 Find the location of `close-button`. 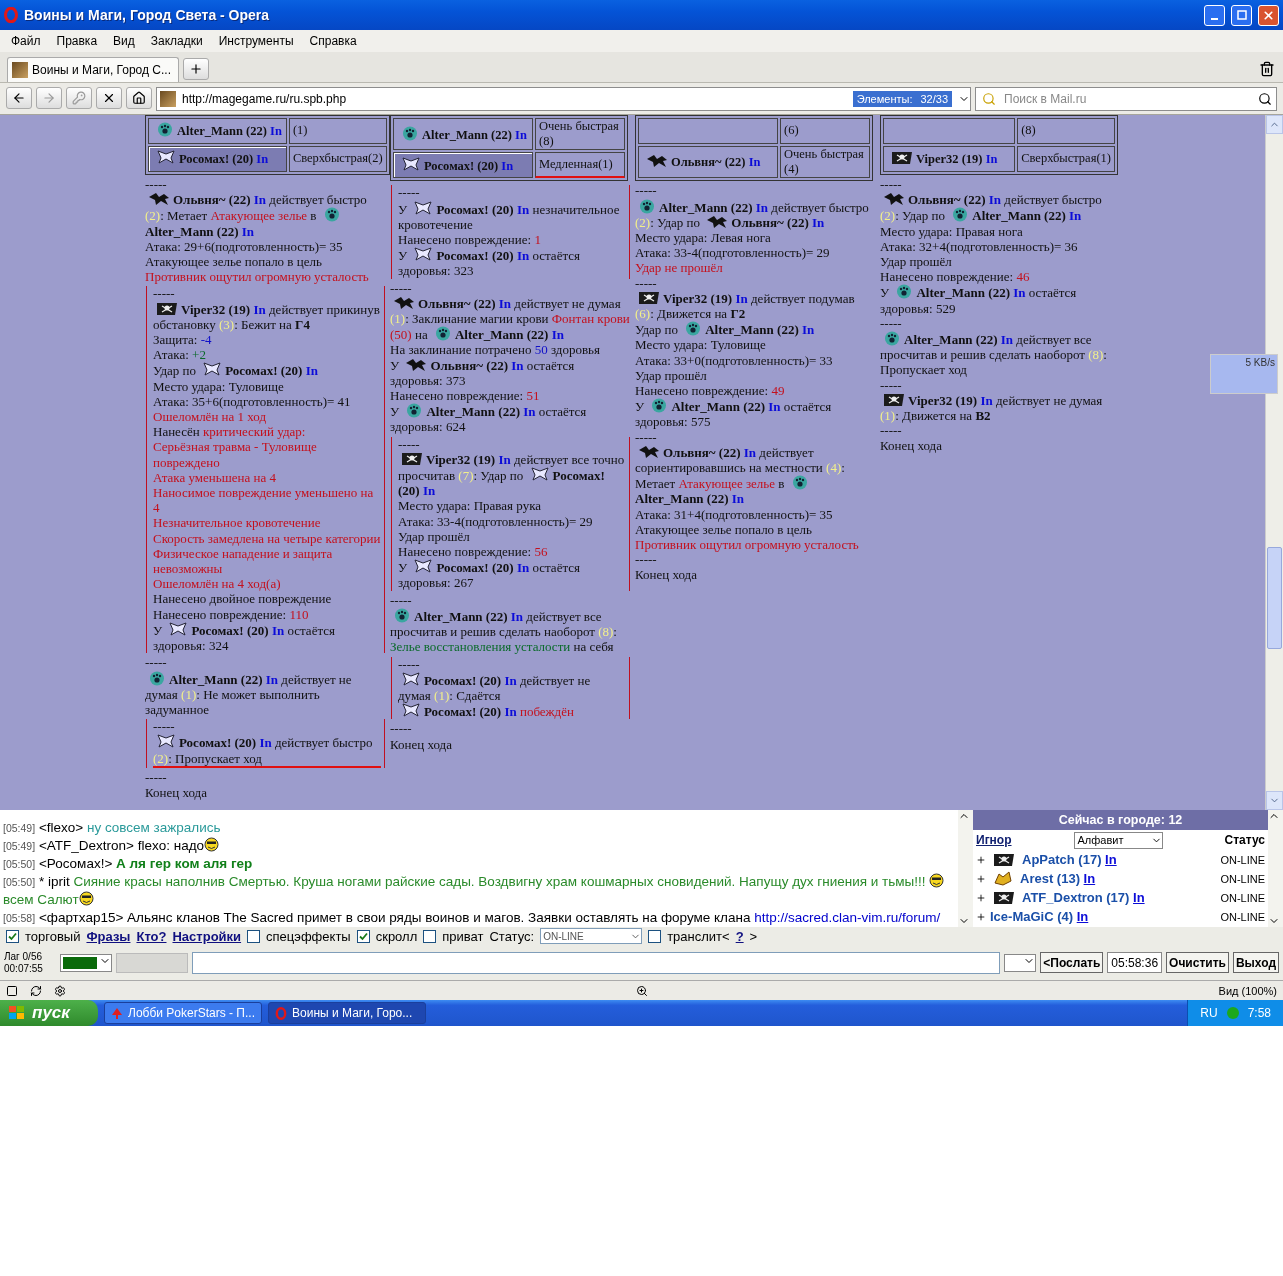

close-button is located at coordinates (1268, 15).